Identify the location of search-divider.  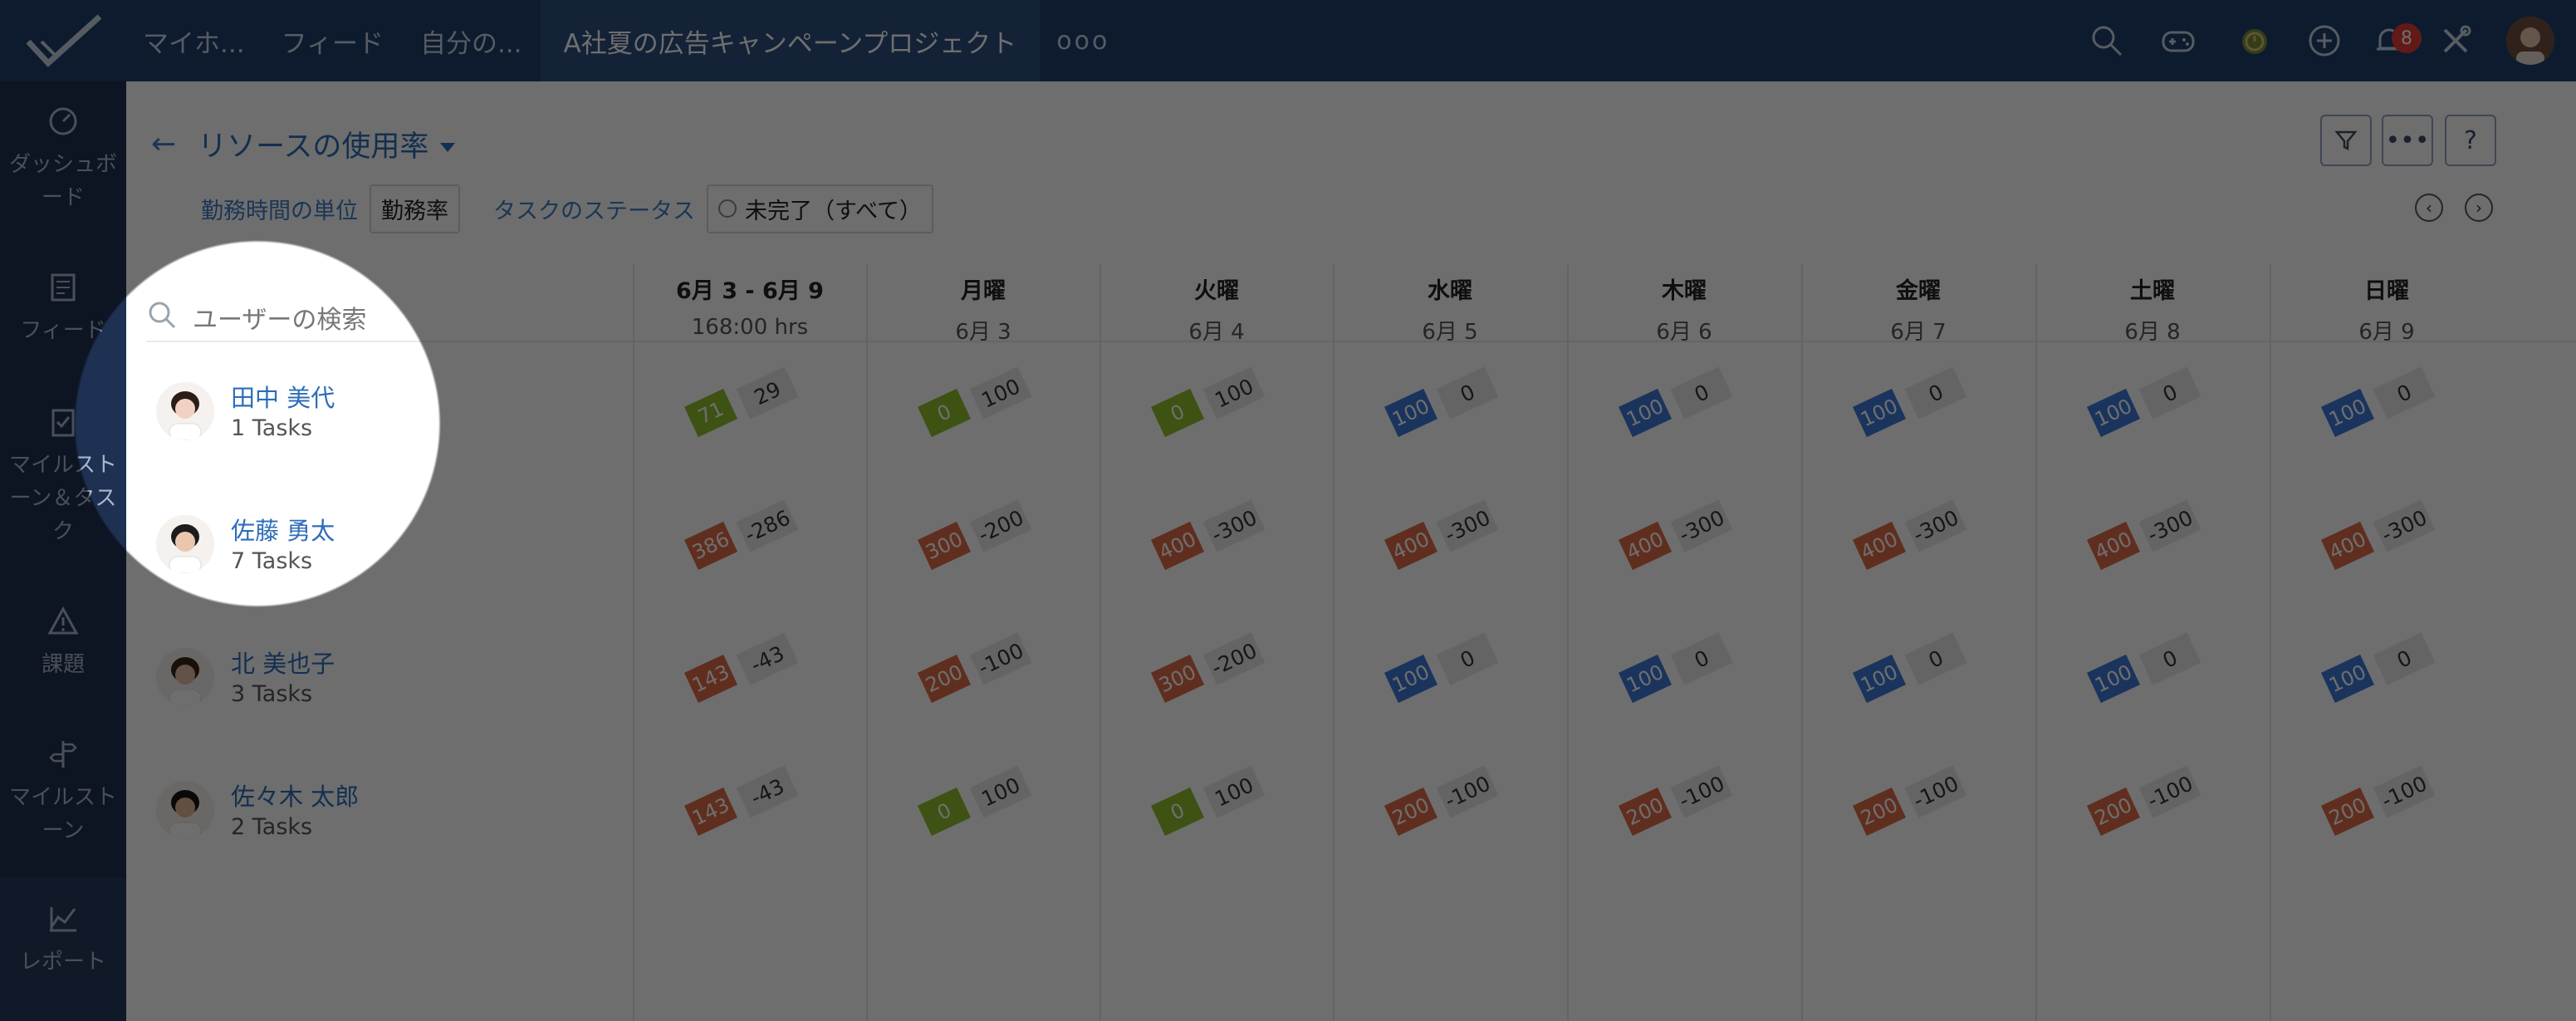
(395, 341).